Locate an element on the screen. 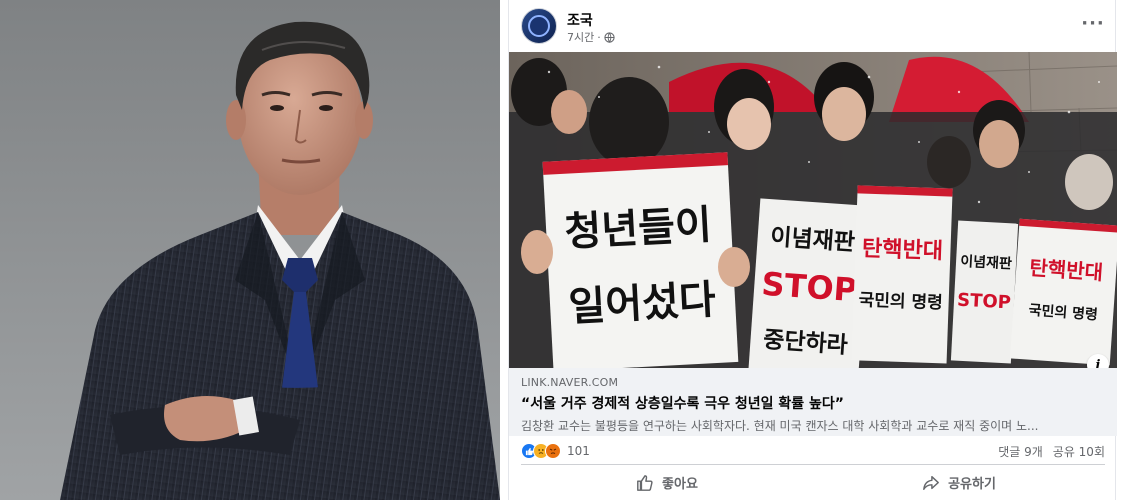 The height and width of the screenshot is (500, 1123). share-count: 공유 10회 is located at coordinates (1079, 451).